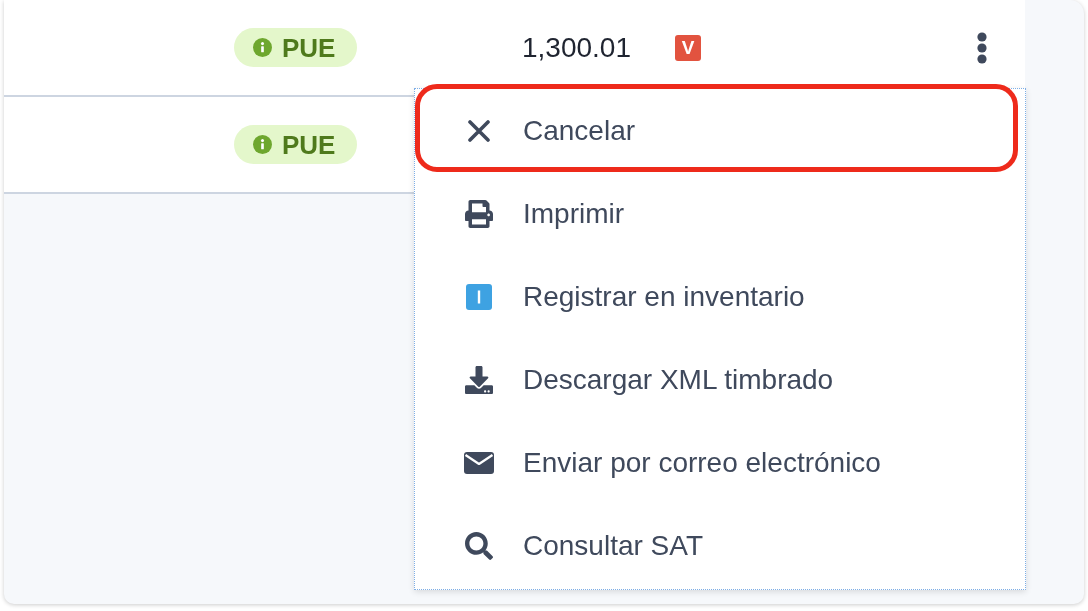 This screenshot has width=1088, height=611. What do you see at coordinates (688, 47) in the screenshot?
I see `letter-tag: V` at bounding box center [688, 47].